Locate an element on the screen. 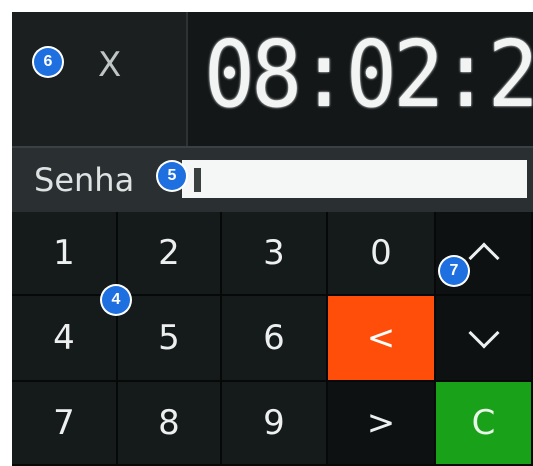  scroll-down-button is located at coordinates (484, 339).